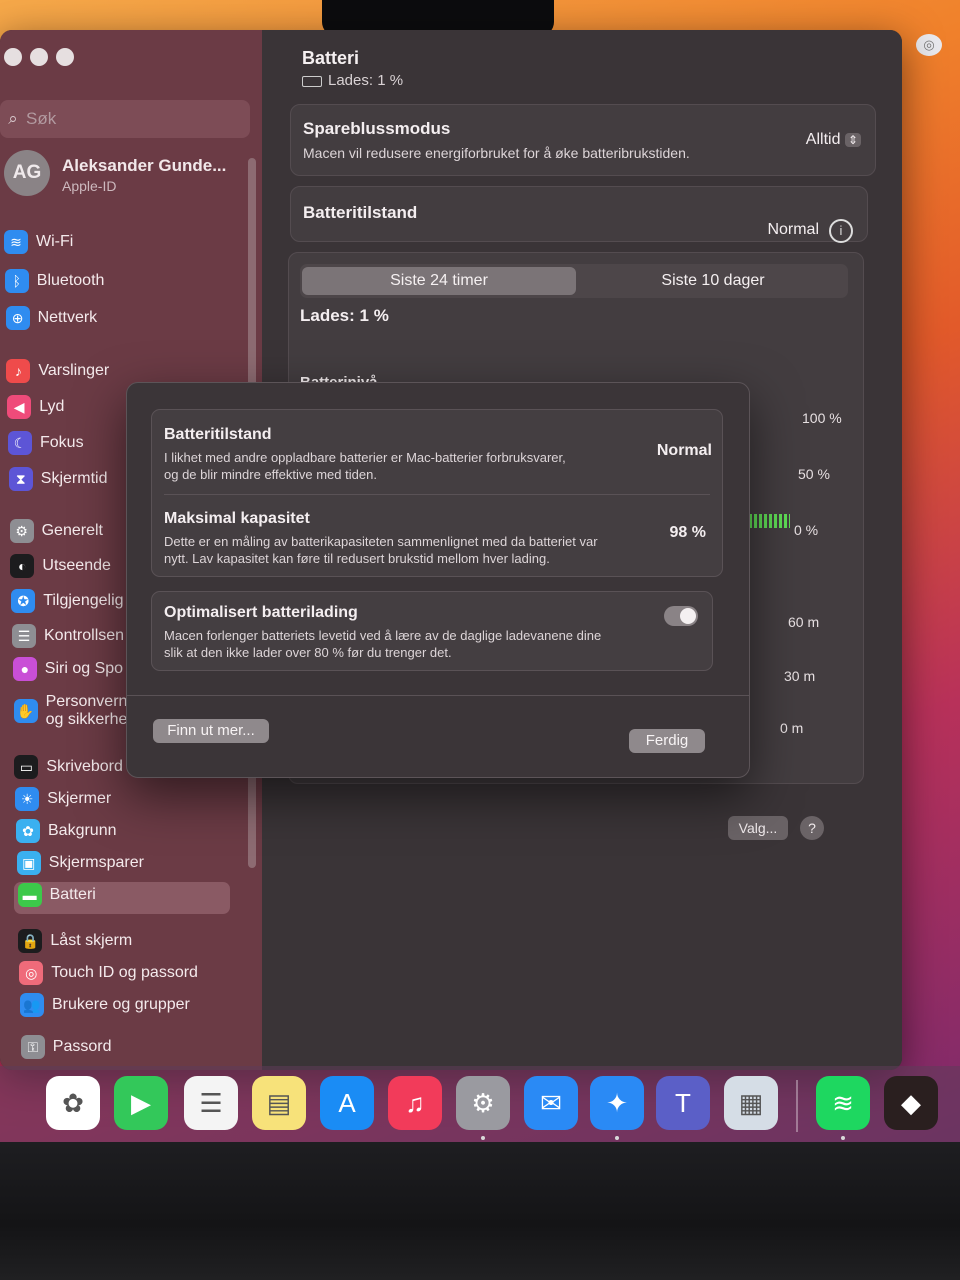 Image resolution: width=960 pixels, height=1280 pixels. Describe the element at coordinates (66, 831) in the screenshot. I see `sidebar-item-bakgrunn: ✿ Bakgrunn` at that location.